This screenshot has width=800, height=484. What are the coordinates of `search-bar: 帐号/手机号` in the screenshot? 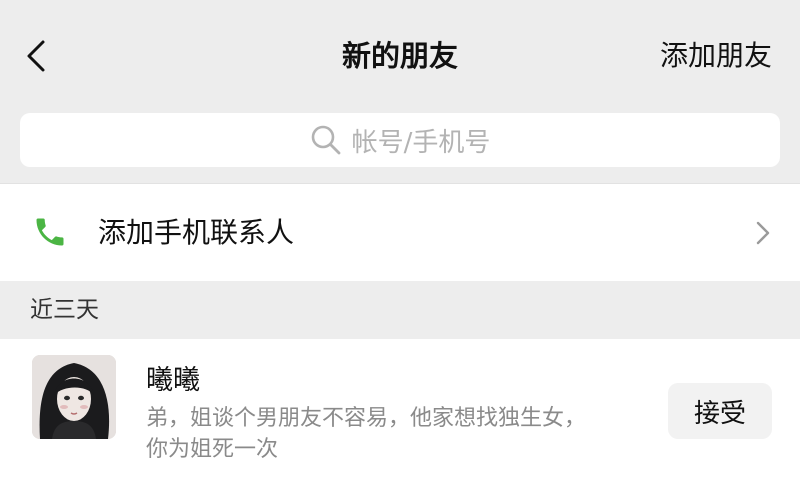 It's located at (400, 140).